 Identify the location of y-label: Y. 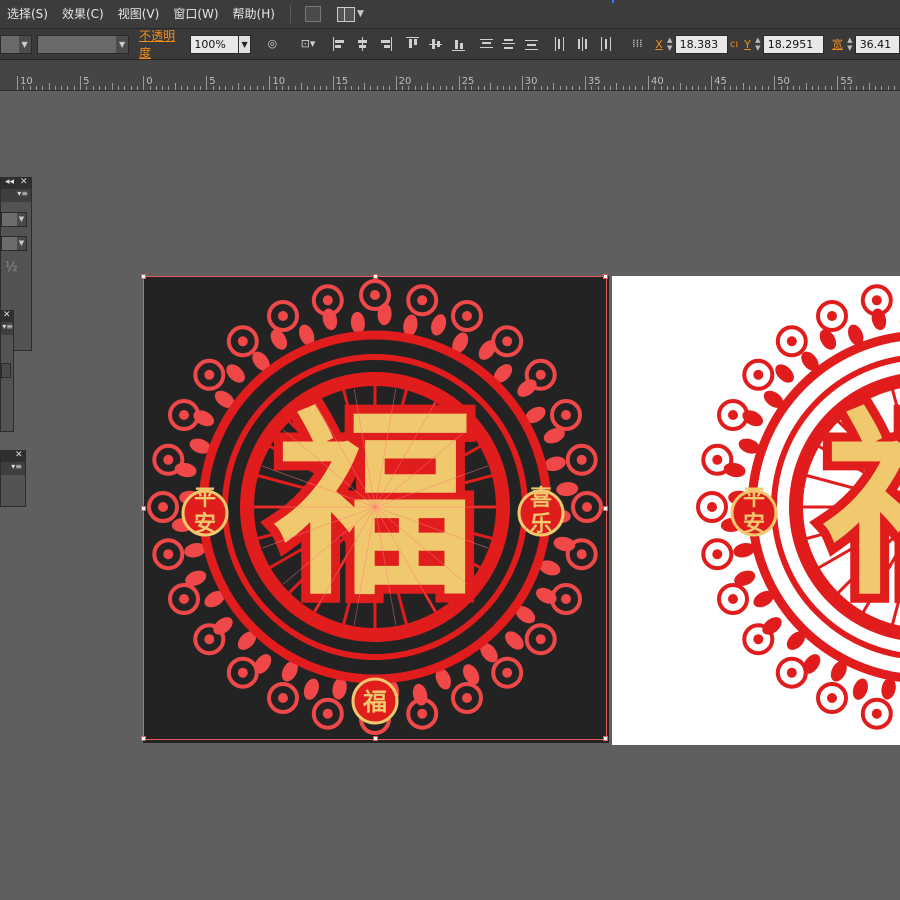
(747, 44).